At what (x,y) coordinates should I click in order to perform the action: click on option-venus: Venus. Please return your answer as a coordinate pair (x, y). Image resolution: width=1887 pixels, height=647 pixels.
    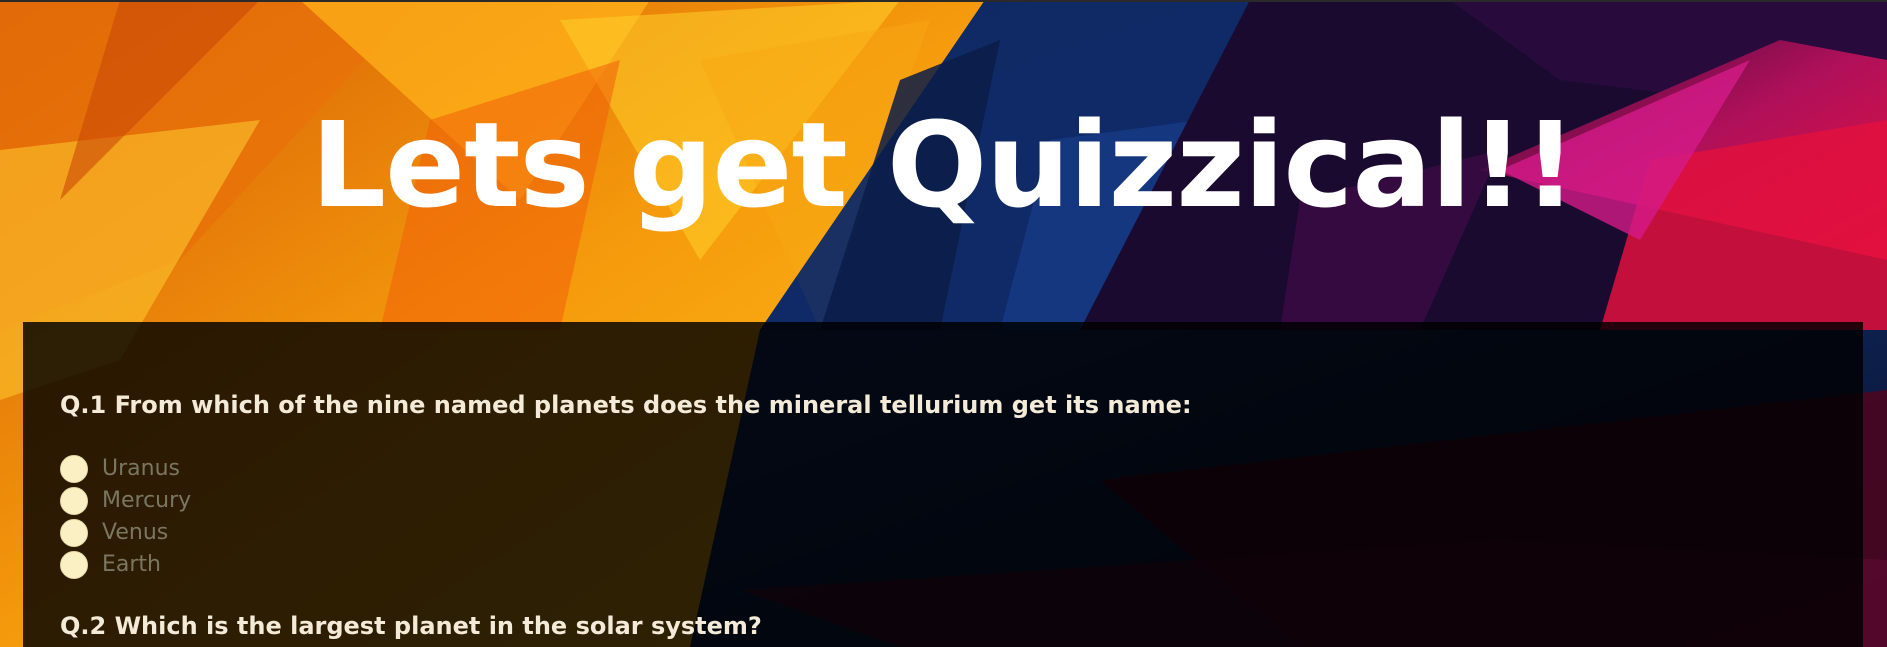
    Looking at the image, I should click on (125, 533).